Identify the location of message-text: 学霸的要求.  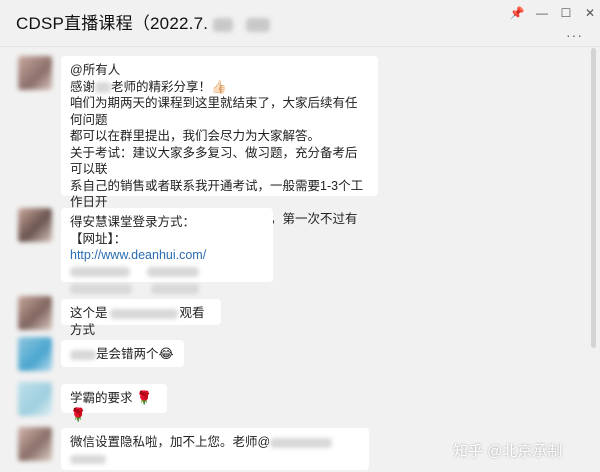
(101, 398).